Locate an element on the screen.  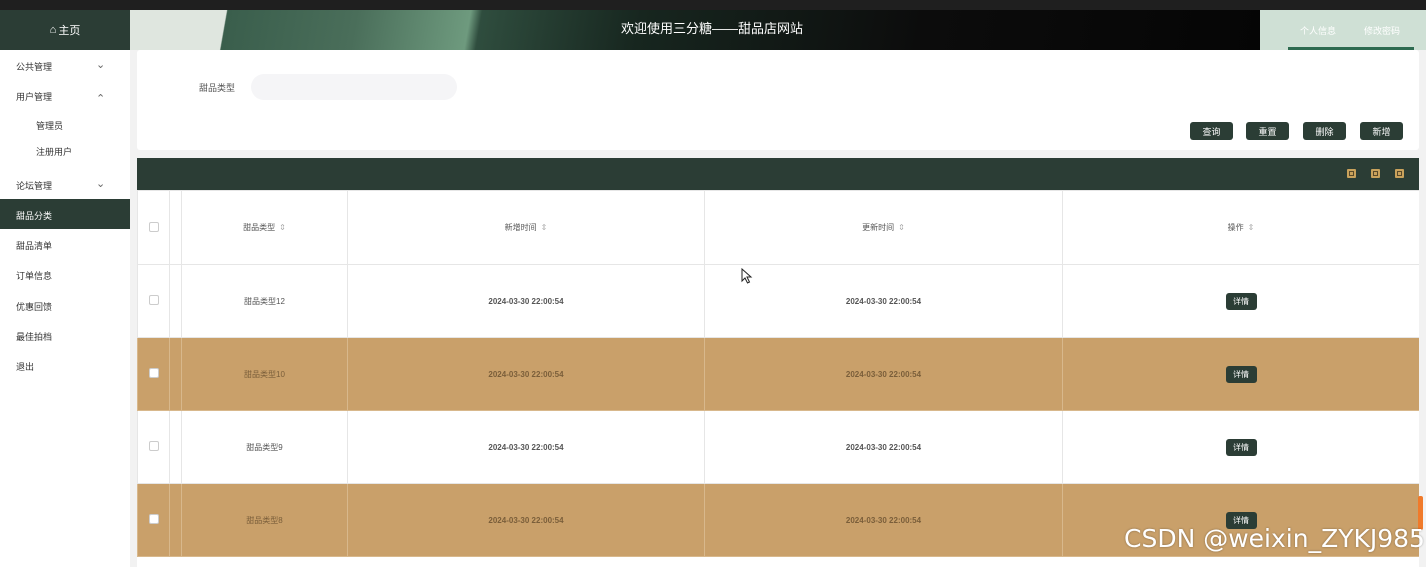
column-header-created: 新增时间 ⇕ is located at coordinates (526, 227).